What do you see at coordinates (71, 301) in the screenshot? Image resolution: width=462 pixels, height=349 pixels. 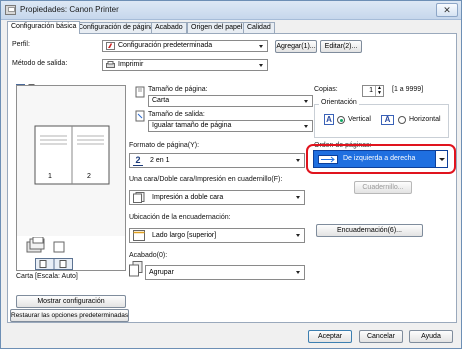 I see `show-settings-button: Mostrar configuración` at bounding box center [71, 301].